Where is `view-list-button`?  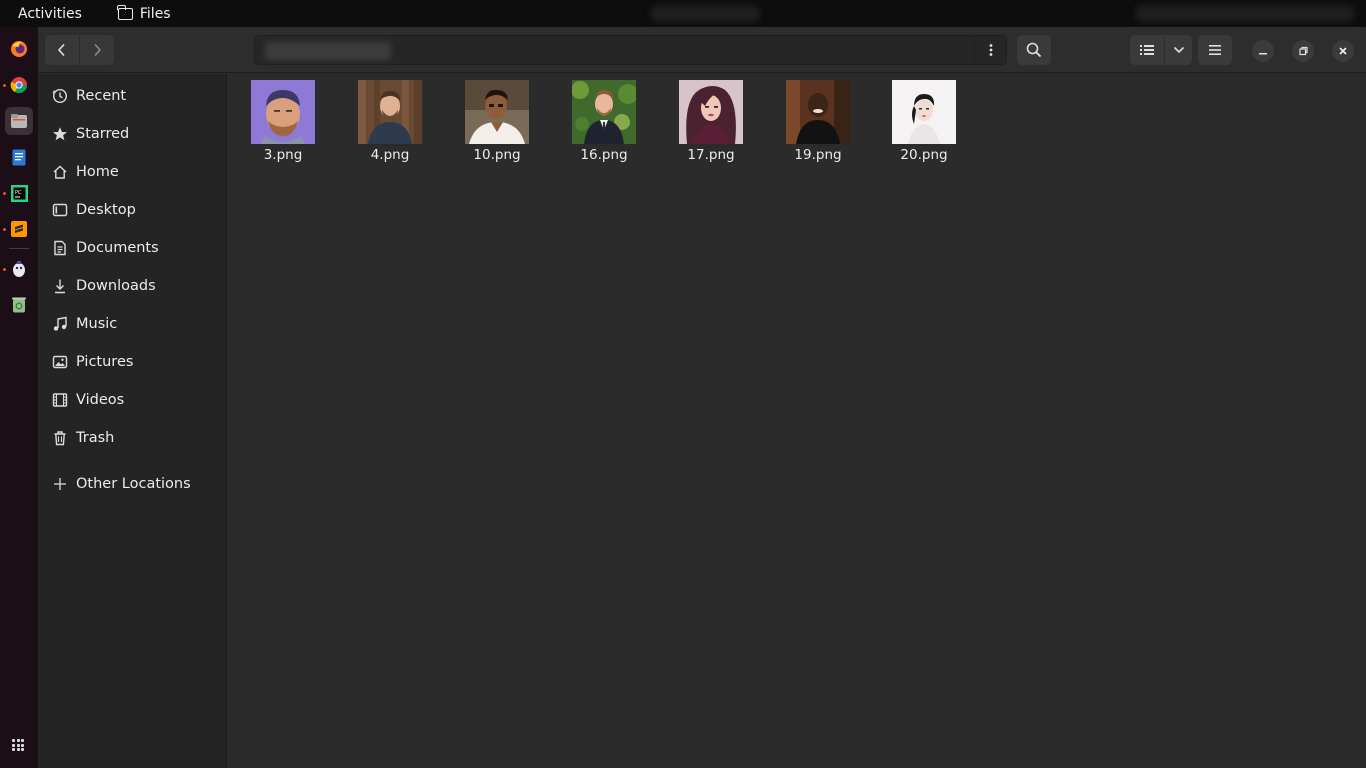
view-list-button is located at coordinates (1147, 50).